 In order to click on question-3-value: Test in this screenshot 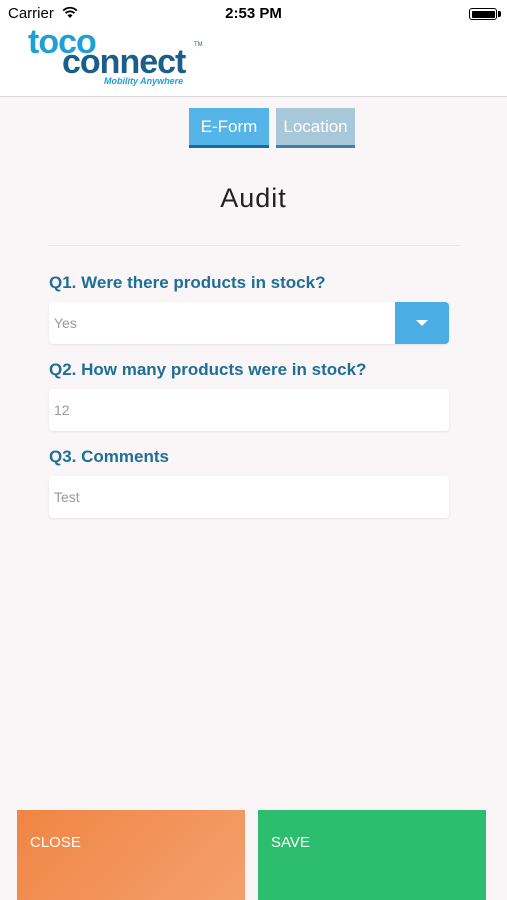, I will do `click(67, 497)`.